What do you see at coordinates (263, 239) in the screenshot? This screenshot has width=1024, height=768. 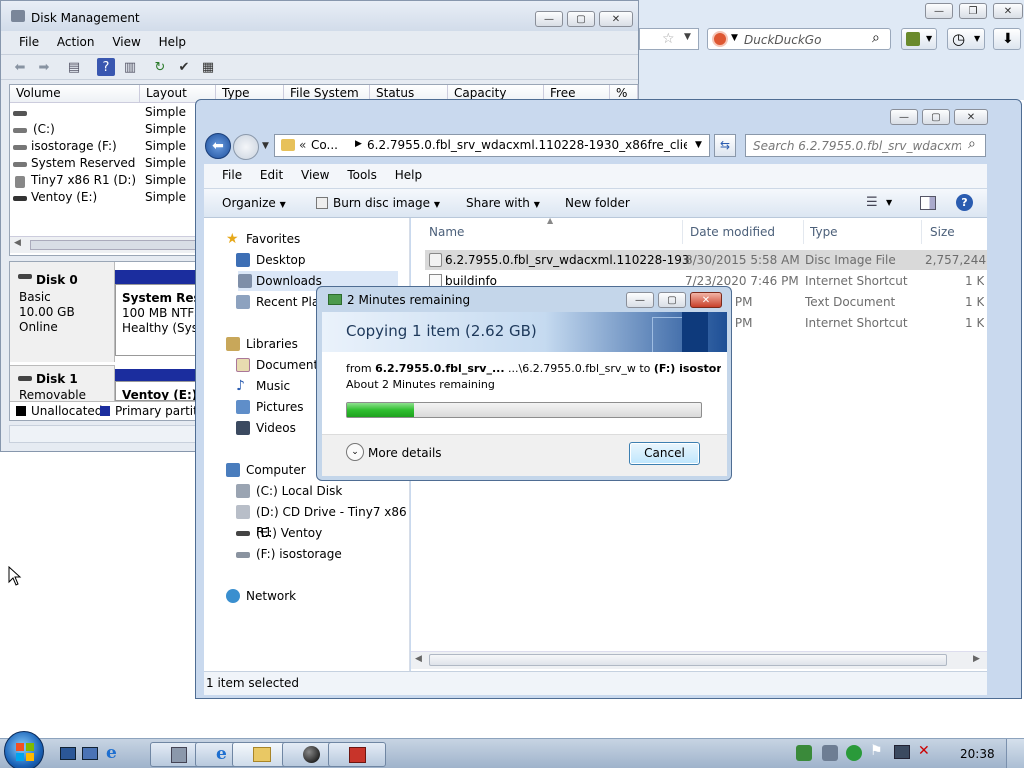 I see `nav-favorites: ★ Favorites` at bounding box center [263, 239].